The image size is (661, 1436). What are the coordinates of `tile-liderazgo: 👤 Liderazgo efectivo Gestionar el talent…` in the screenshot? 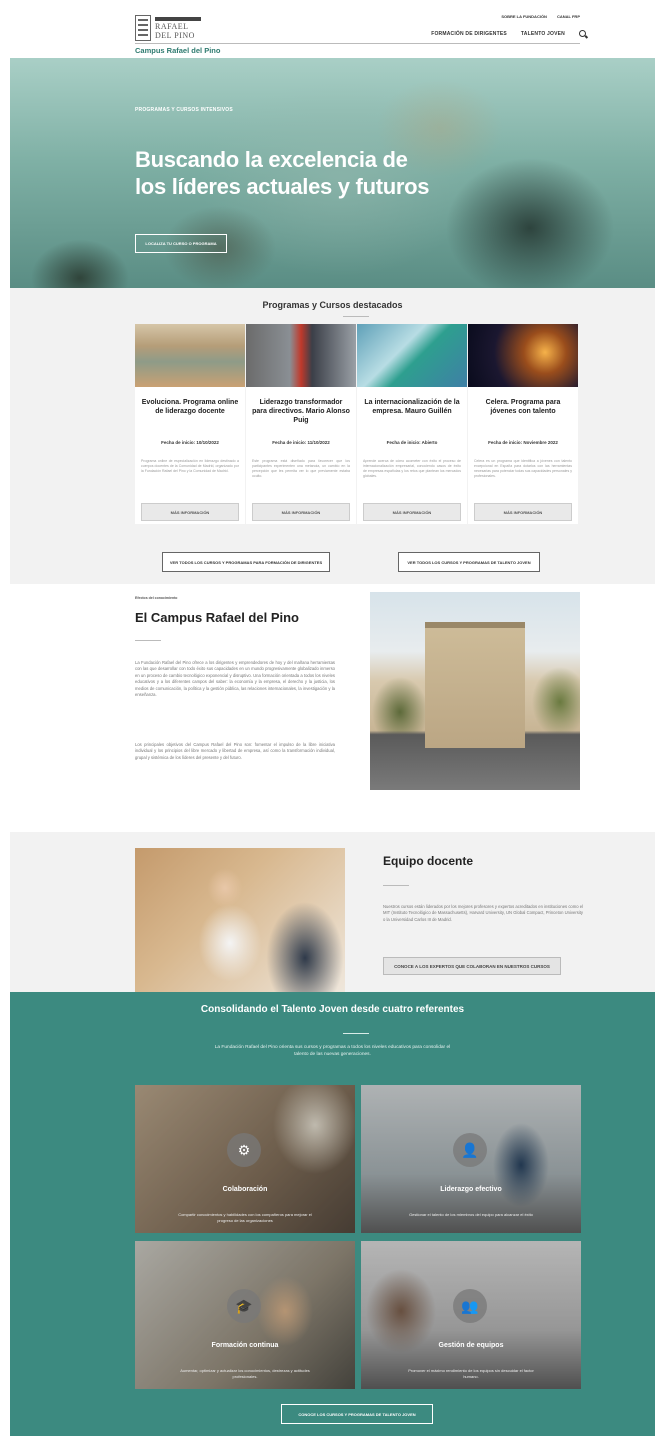 It's located at (471, 1159).